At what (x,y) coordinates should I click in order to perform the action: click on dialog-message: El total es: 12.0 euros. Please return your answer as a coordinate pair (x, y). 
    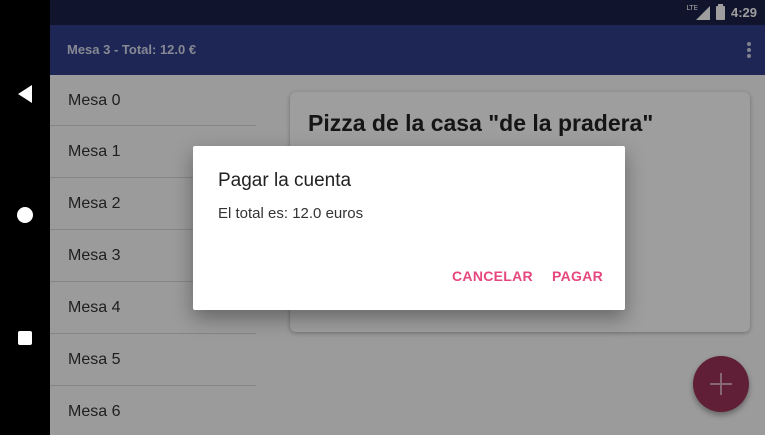
    Looking at the image, I should click on (291, 213).